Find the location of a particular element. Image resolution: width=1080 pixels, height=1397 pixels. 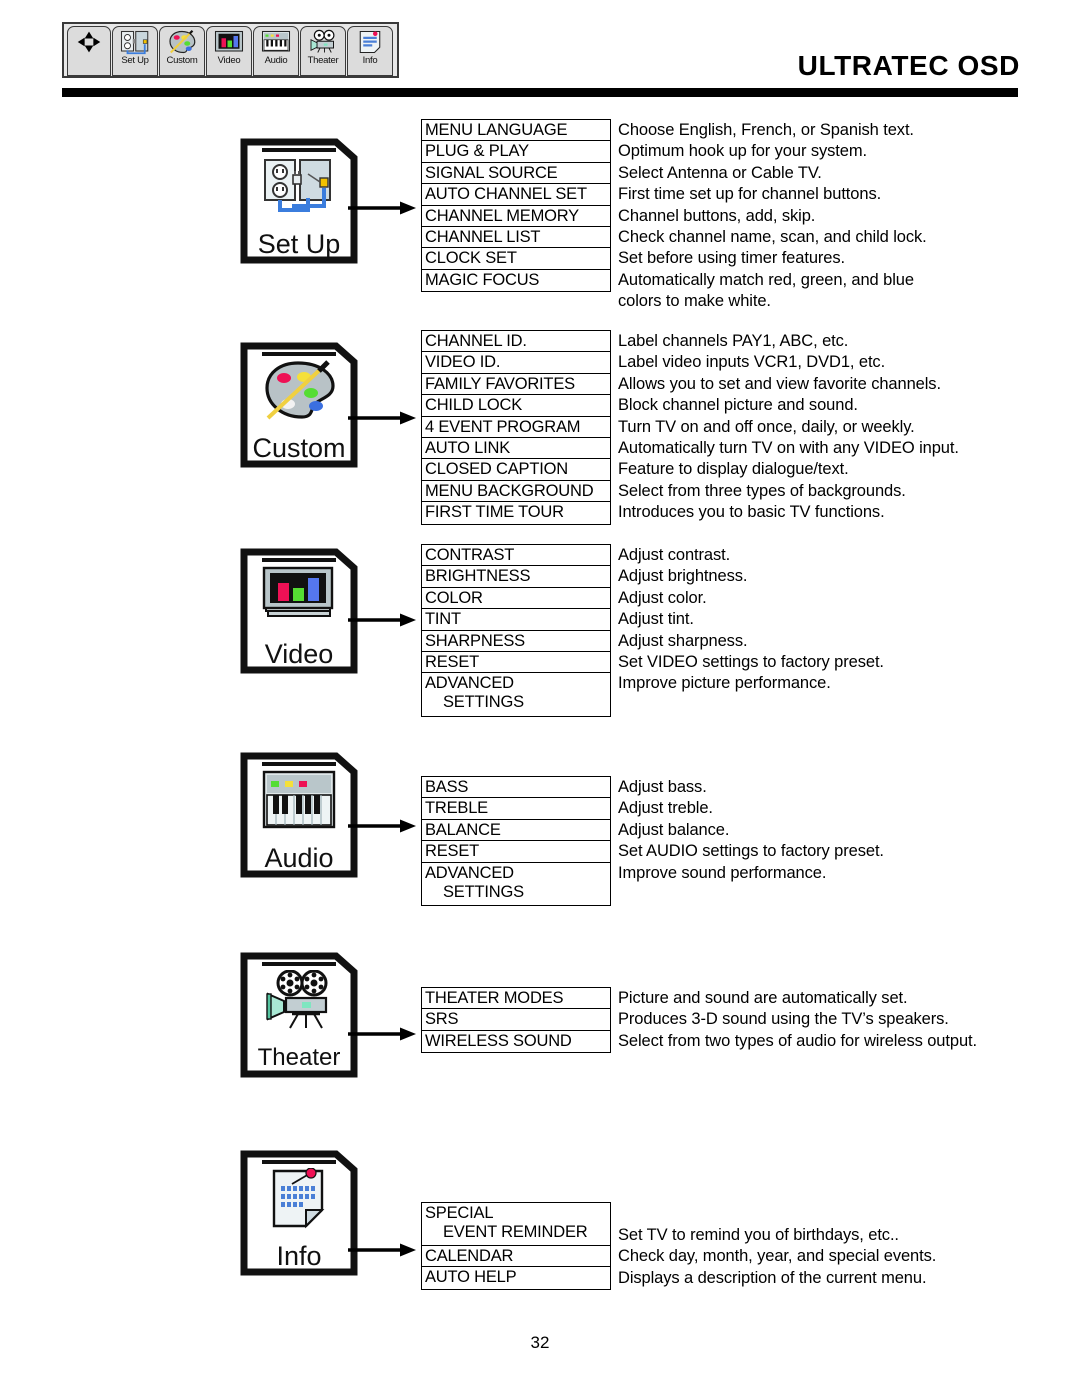

card-custom: Custom is located at coordinates (299, 405).